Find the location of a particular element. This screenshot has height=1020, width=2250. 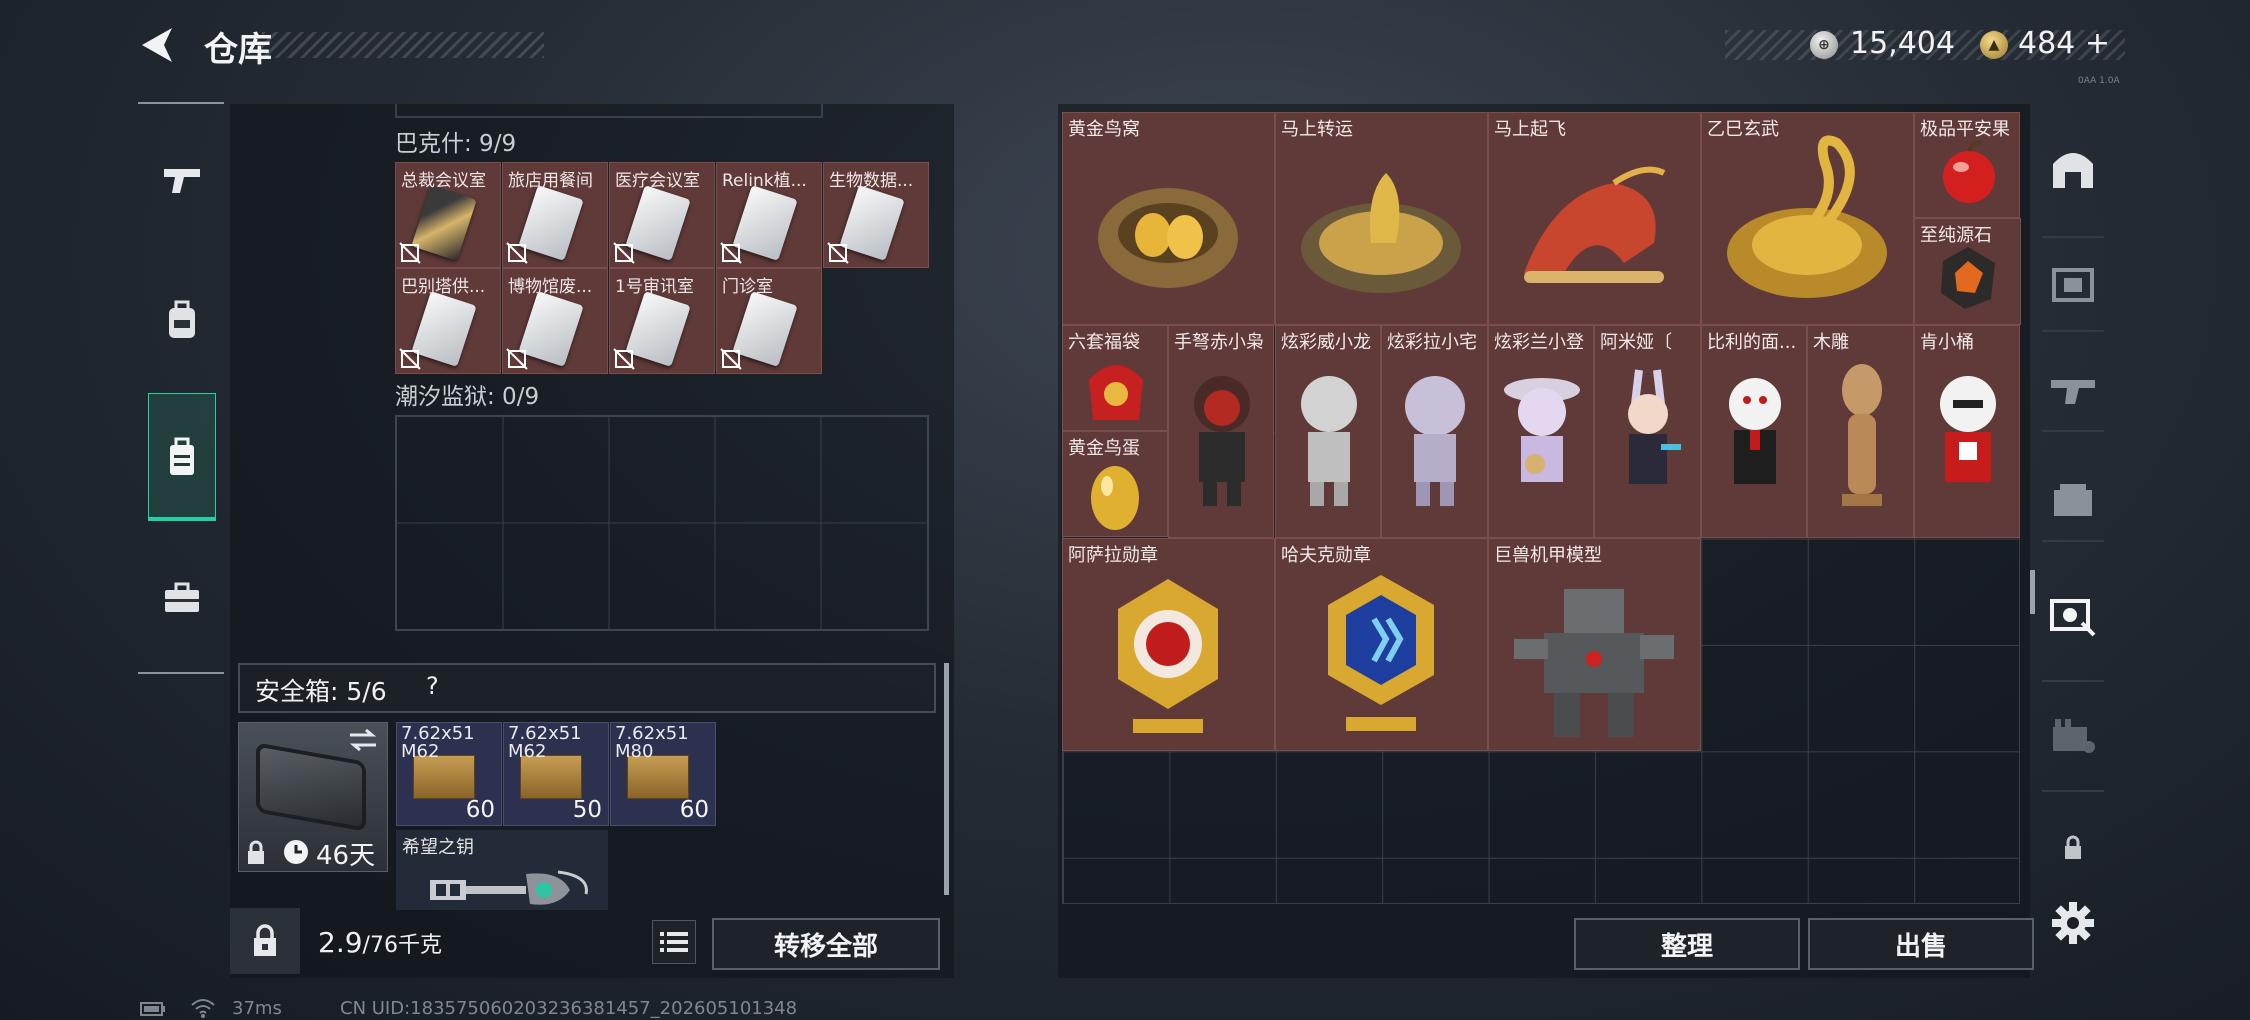

keycard-slot: 总裁会议室 is located at coordinates (448, 215).